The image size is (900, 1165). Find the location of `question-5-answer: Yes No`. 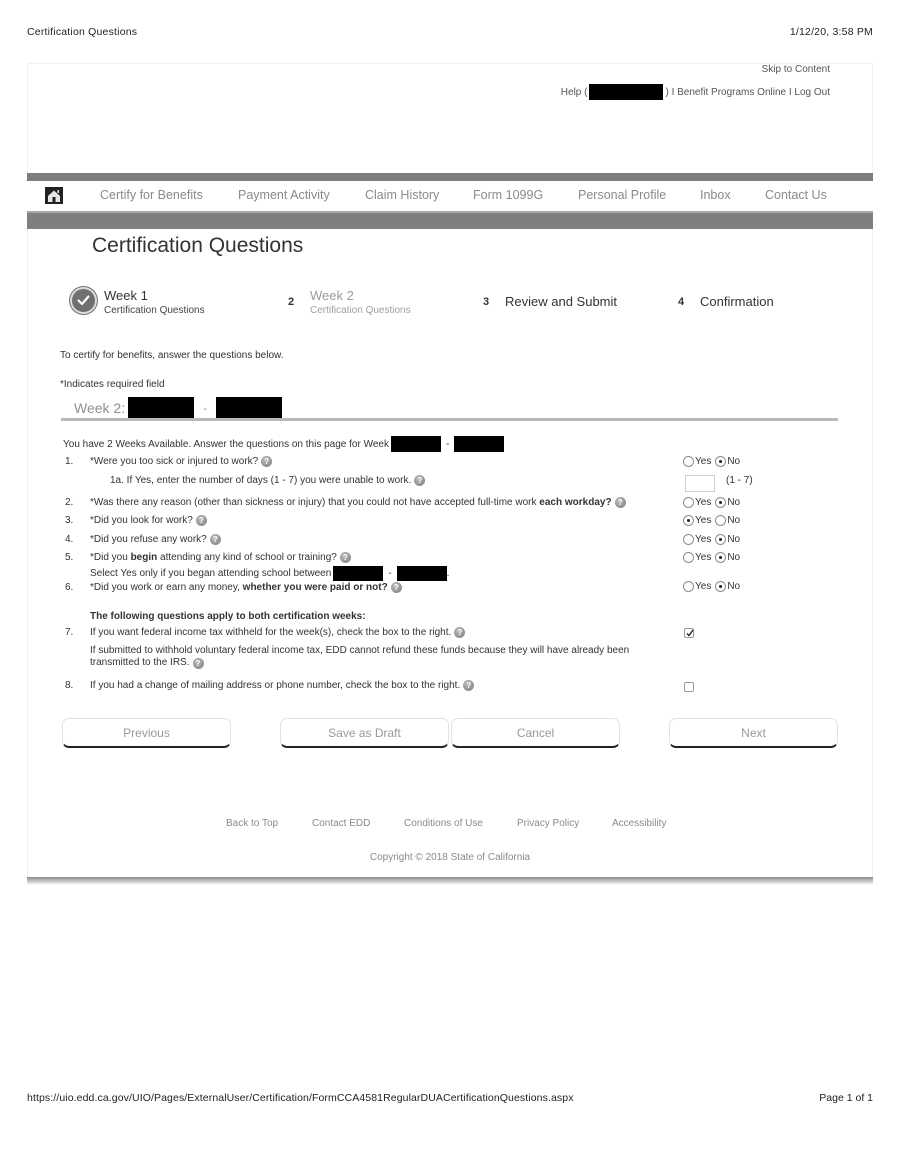

question-5-answer: Yes No is located at coordinates (711, 557).